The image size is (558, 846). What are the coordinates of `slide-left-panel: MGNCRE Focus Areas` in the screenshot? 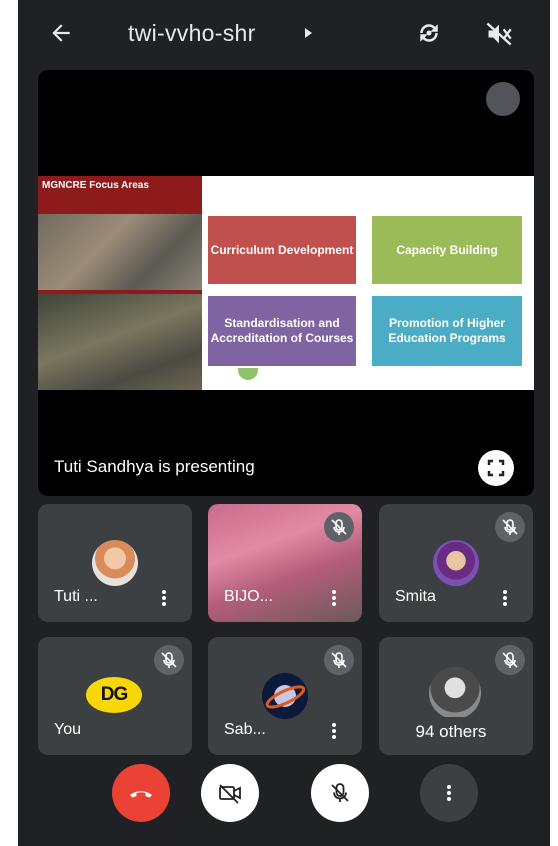 It's located at (120, 283).